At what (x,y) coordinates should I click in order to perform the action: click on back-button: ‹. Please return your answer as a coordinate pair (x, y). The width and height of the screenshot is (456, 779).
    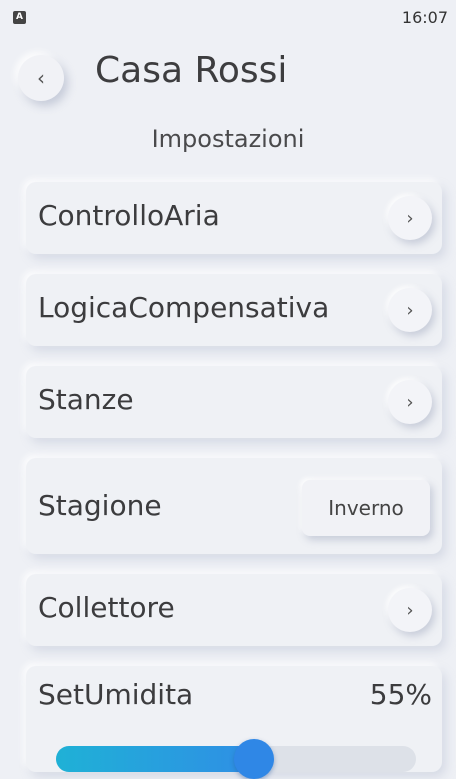
    Looking at the image, I should click on (41, 78).